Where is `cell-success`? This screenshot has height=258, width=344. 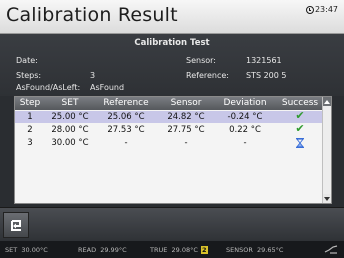
cell-success is located at coordinates (300, 144).